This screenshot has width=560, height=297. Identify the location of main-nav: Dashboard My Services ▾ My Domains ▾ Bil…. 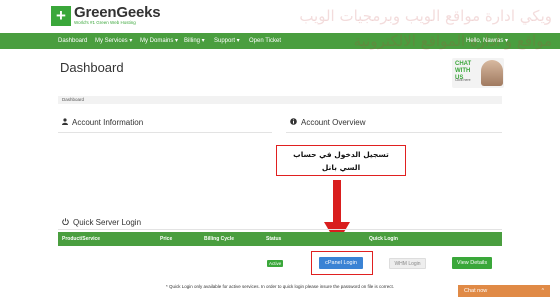
(280, 41).